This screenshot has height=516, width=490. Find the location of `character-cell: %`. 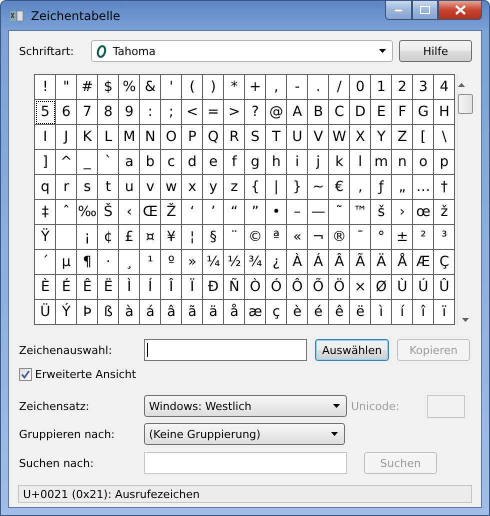

character-cell: % is located at coordinates (129, 87).